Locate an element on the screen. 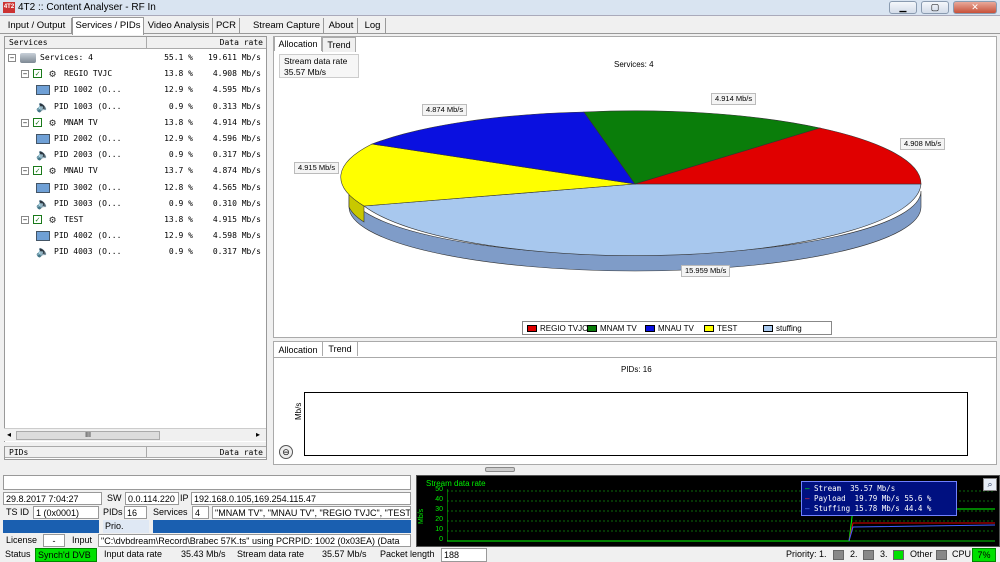 This screenshot has width=1000, height=562. splitter-grip is located at coordinates (500, 469).